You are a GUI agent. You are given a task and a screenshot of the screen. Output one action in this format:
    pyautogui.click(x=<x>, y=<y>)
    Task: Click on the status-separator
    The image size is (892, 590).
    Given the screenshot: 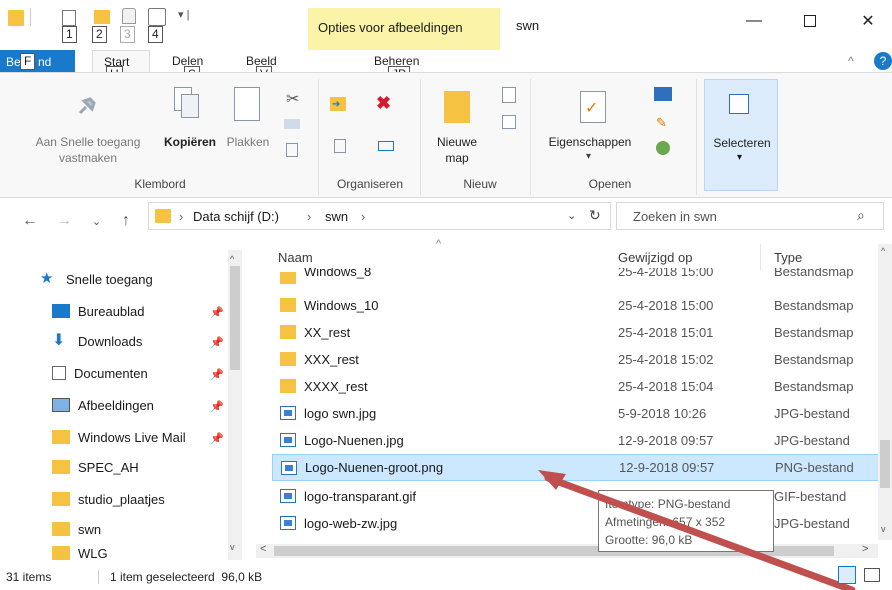 What is the action you would take?
    pyautogui.click(x=98, y=577)
    